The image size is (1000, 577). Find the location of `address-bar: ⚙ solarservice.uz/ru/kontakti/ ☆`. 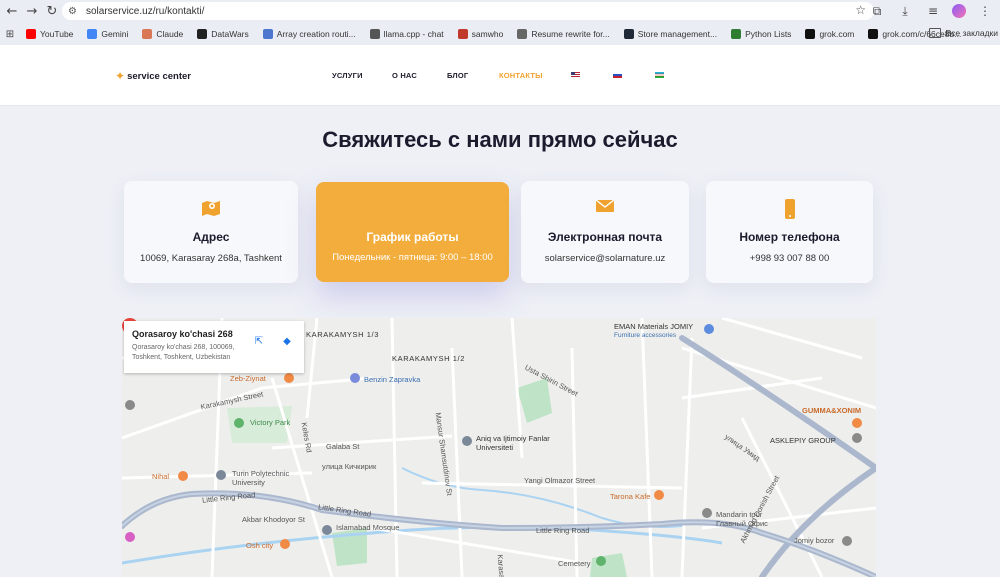

address-bar: ⚙ solarservice.uz/ru/kontakti/ ☆ is located at coordinates (468, 11).